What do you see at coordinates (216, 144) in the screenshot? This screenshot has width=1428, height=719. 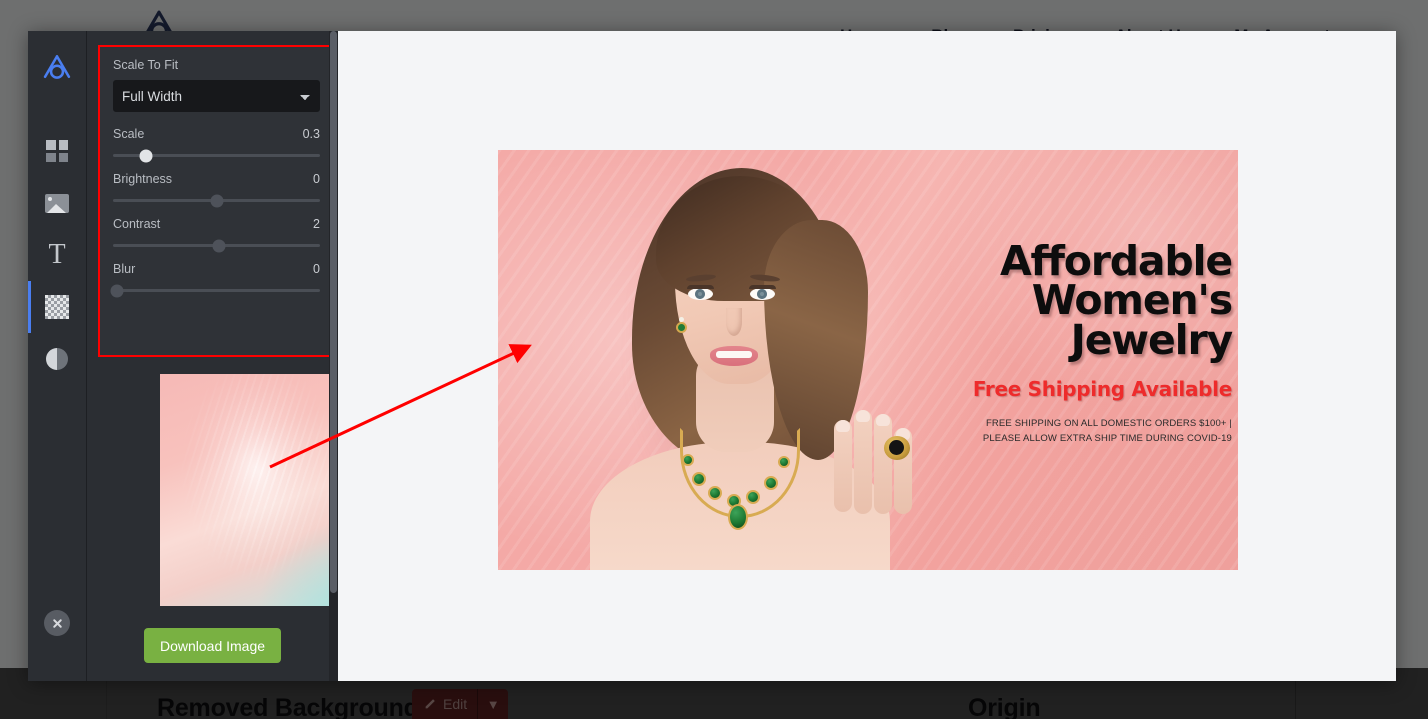 I see `slider-scale: Scale 0.3` at bounding box center [216, 144].